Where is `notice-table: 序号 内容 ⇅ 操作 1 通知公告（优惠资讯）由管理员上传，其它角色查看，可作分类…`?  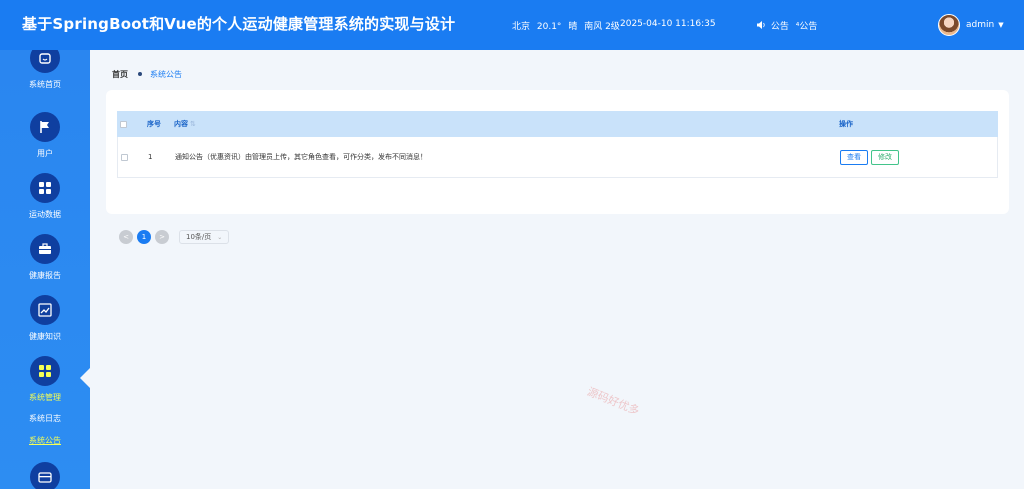
notice-table: 序号 内容 ⇅ 操作 1 通知公告（优惠资讯）由管理员上传，其它角色查看，可作分类… is located at coordinates (557, 144).